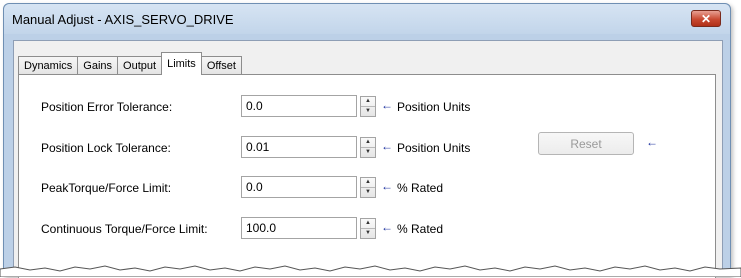  I want to click on tab-label: Offset, so click(221, 66).